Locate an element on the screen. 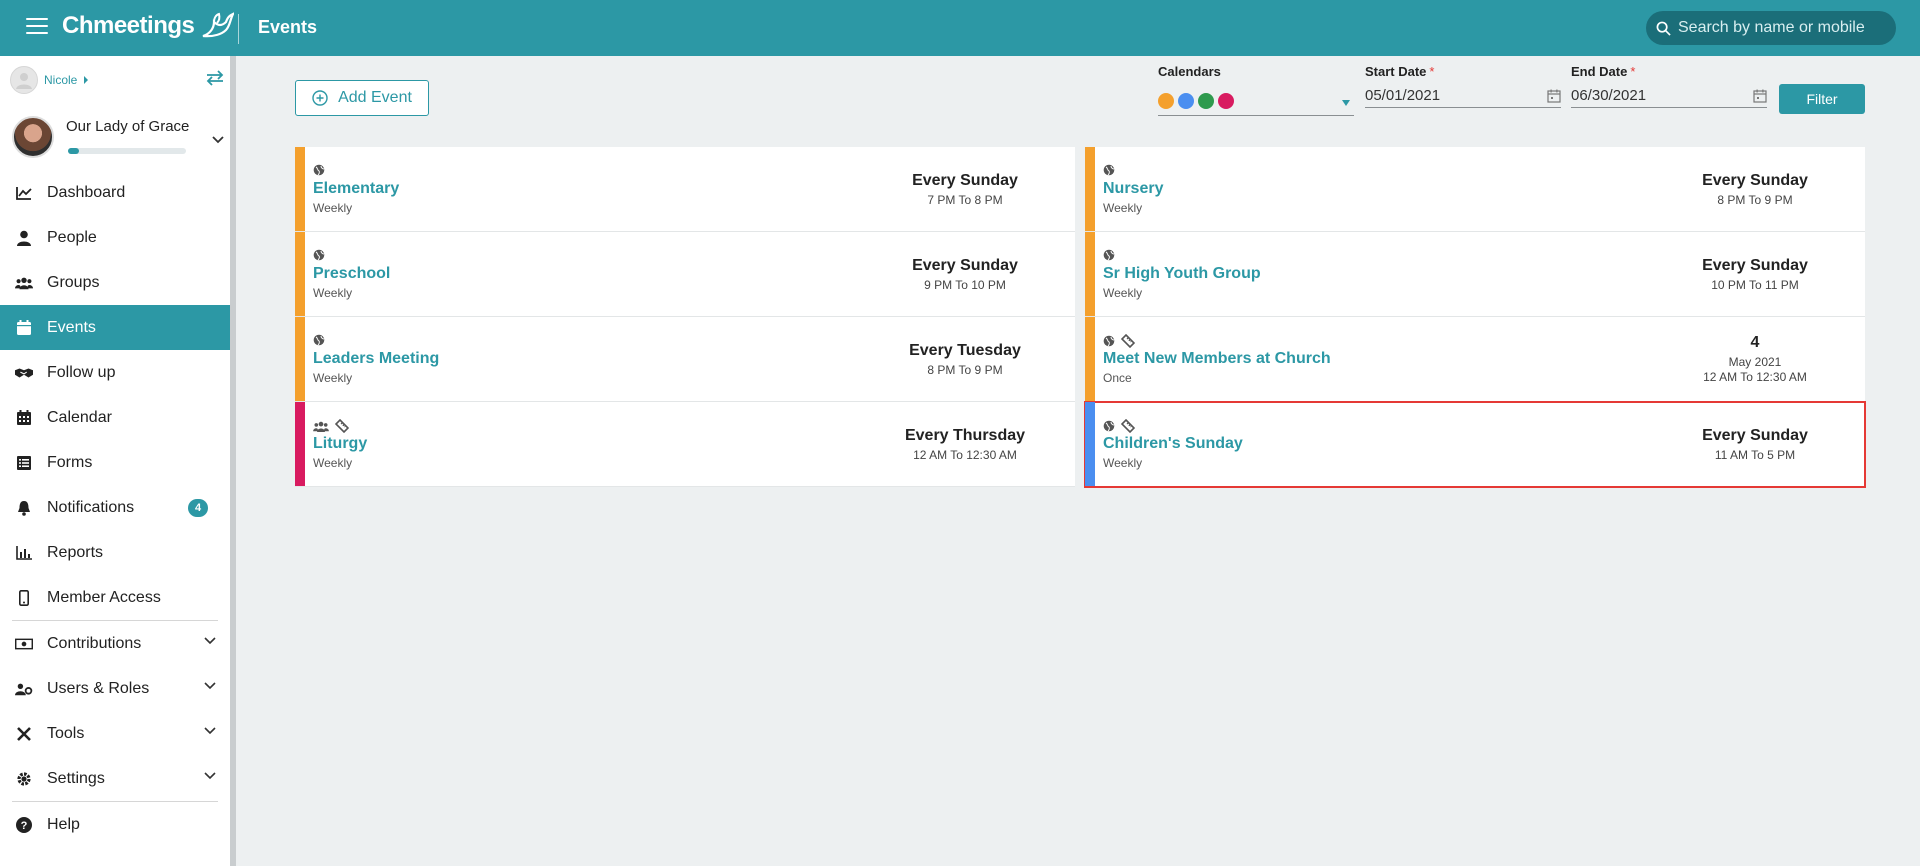 The width and height of the screenshot is (1920, 866). event-day: Every Tuesday is located at coordinates (965, 350).